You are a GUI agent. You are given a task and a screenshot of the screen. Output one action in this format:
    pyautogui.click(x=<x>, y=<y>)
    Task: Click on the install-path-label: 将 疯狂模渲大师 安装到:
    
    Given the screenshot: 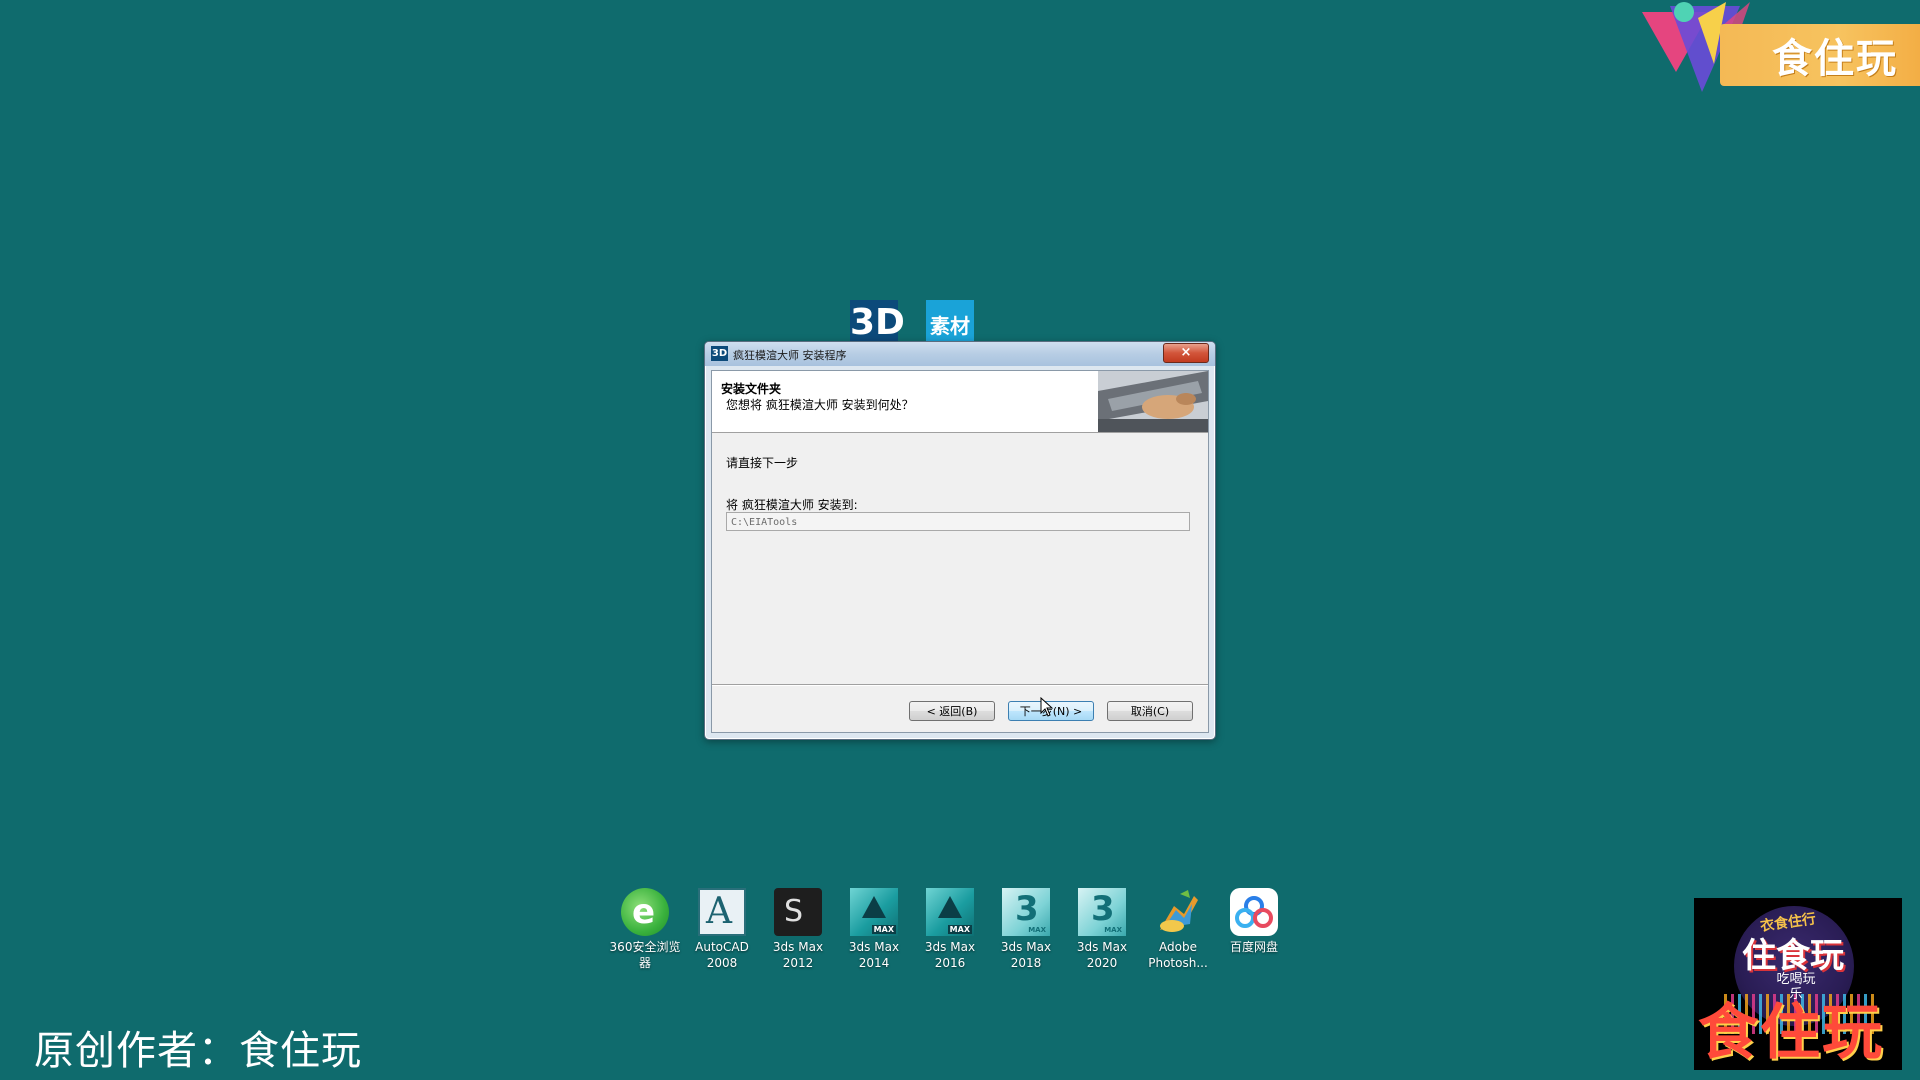 What is the action you would take?
    pyautogui.click(x=792, y=505)
    